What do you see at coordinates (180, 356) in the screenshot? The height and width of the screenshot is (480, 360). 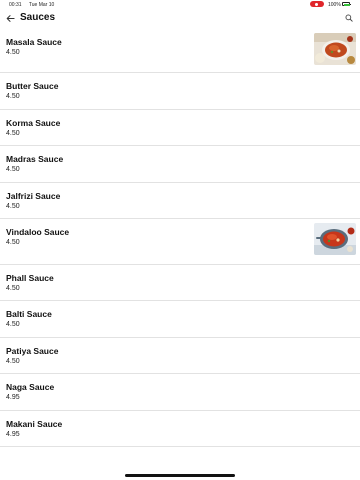 I see `list-item: Patiya Sauce 4.50` at bounding box center [180, 356].